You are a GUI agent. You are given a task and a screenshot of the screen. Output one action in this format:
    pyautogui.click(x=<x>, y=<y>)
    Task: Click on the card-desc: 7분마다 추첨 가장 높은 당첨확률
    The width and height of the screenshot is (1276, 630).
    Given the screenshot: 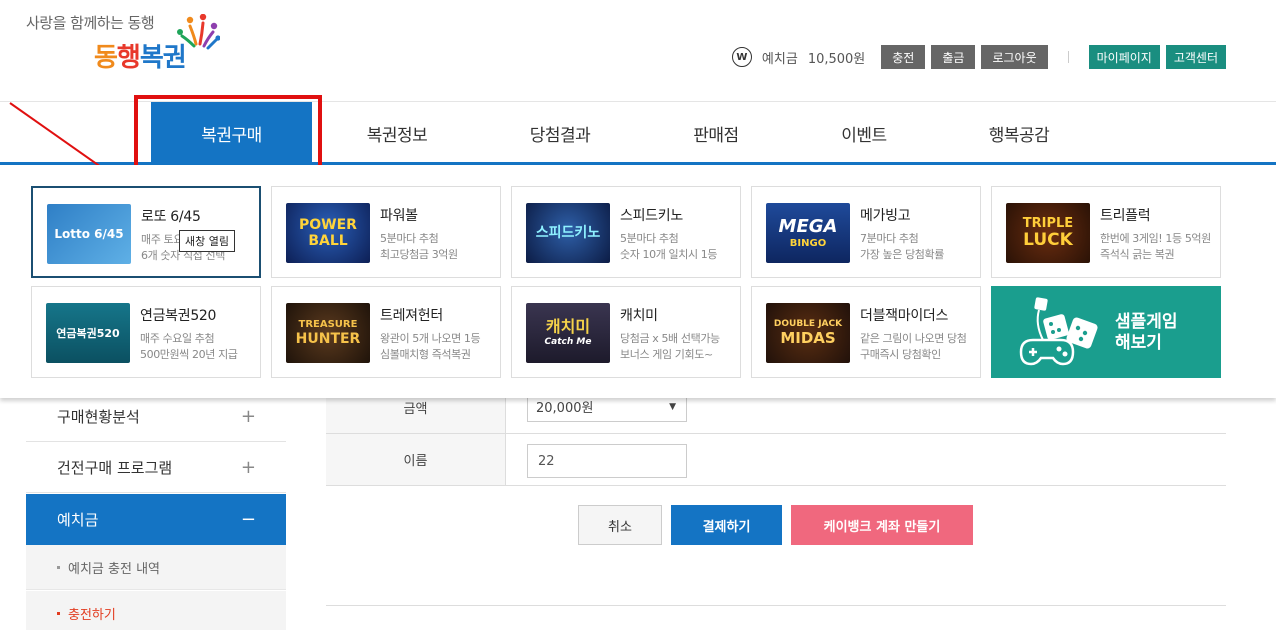 What is the action you would take?
    pyautogui.click(x=902, y=246)
    